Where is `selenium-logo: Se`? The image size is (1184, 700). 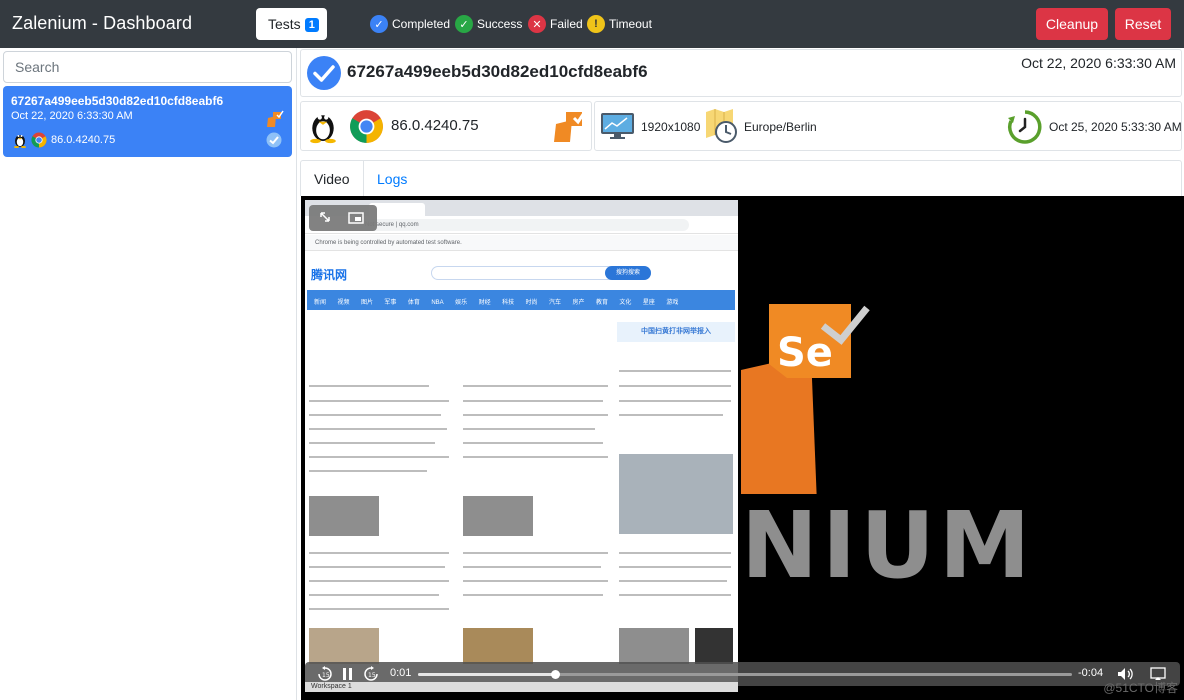
selenium-logo: Se is located at coordinates (805, 399).